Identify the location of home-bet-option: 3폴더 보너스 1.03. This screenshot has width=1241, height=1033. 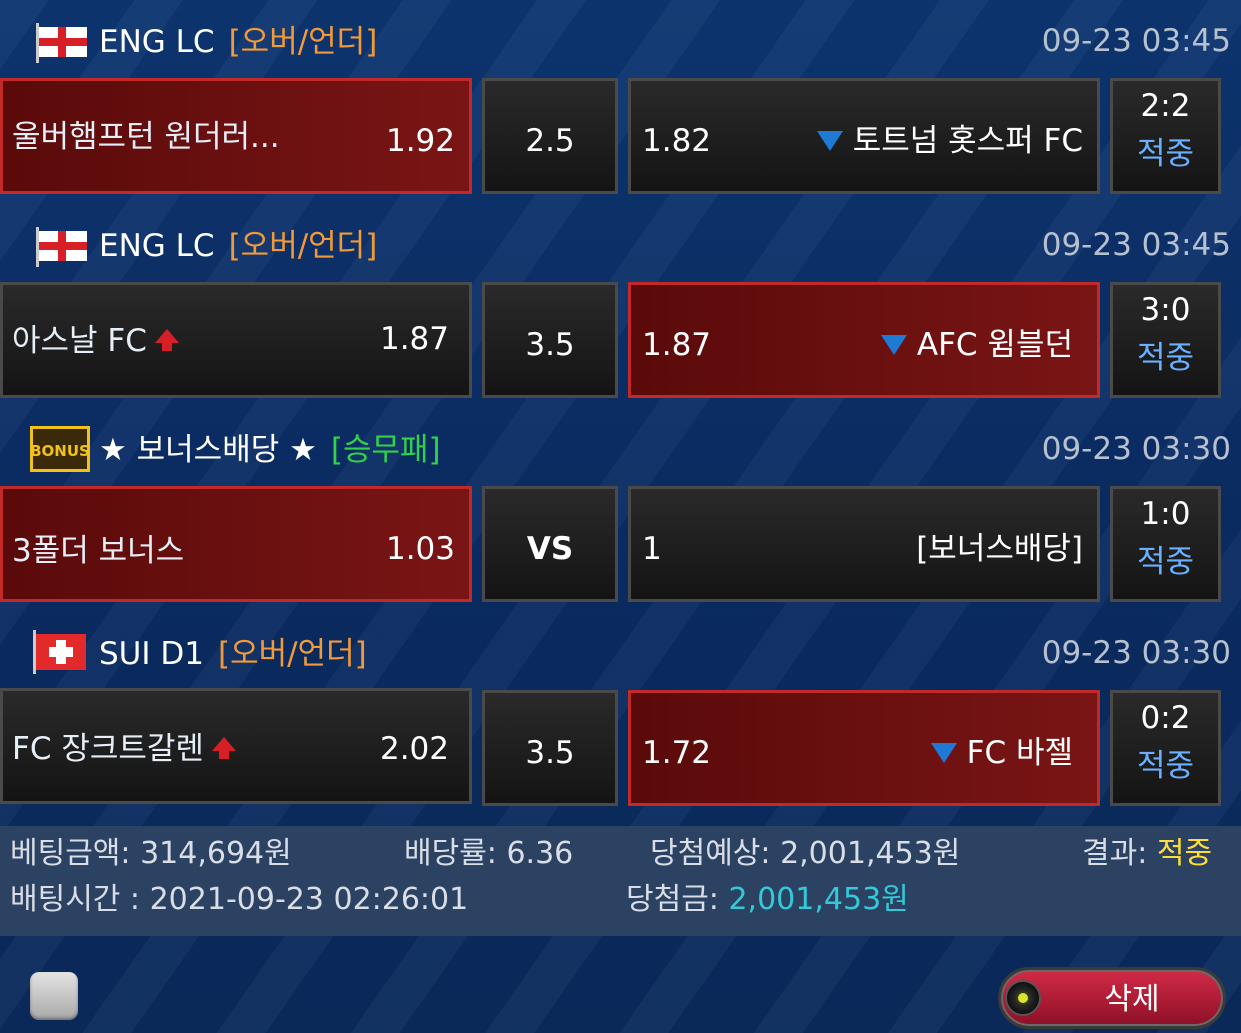
(236, 544).